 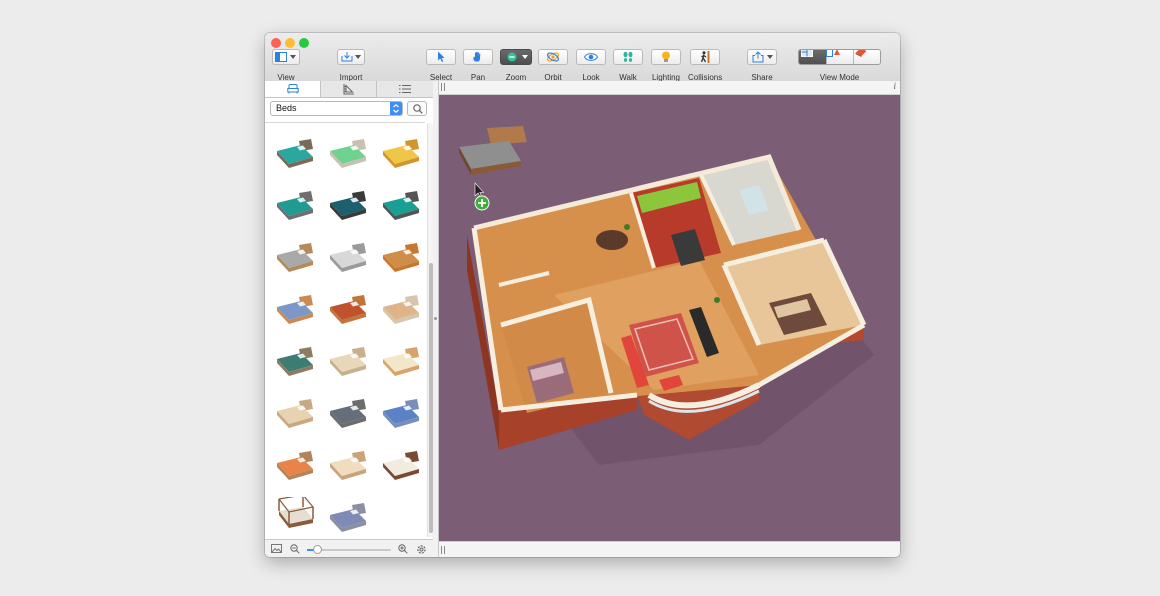 I want to click on zoom-window-button, so click(x=304, y=43).